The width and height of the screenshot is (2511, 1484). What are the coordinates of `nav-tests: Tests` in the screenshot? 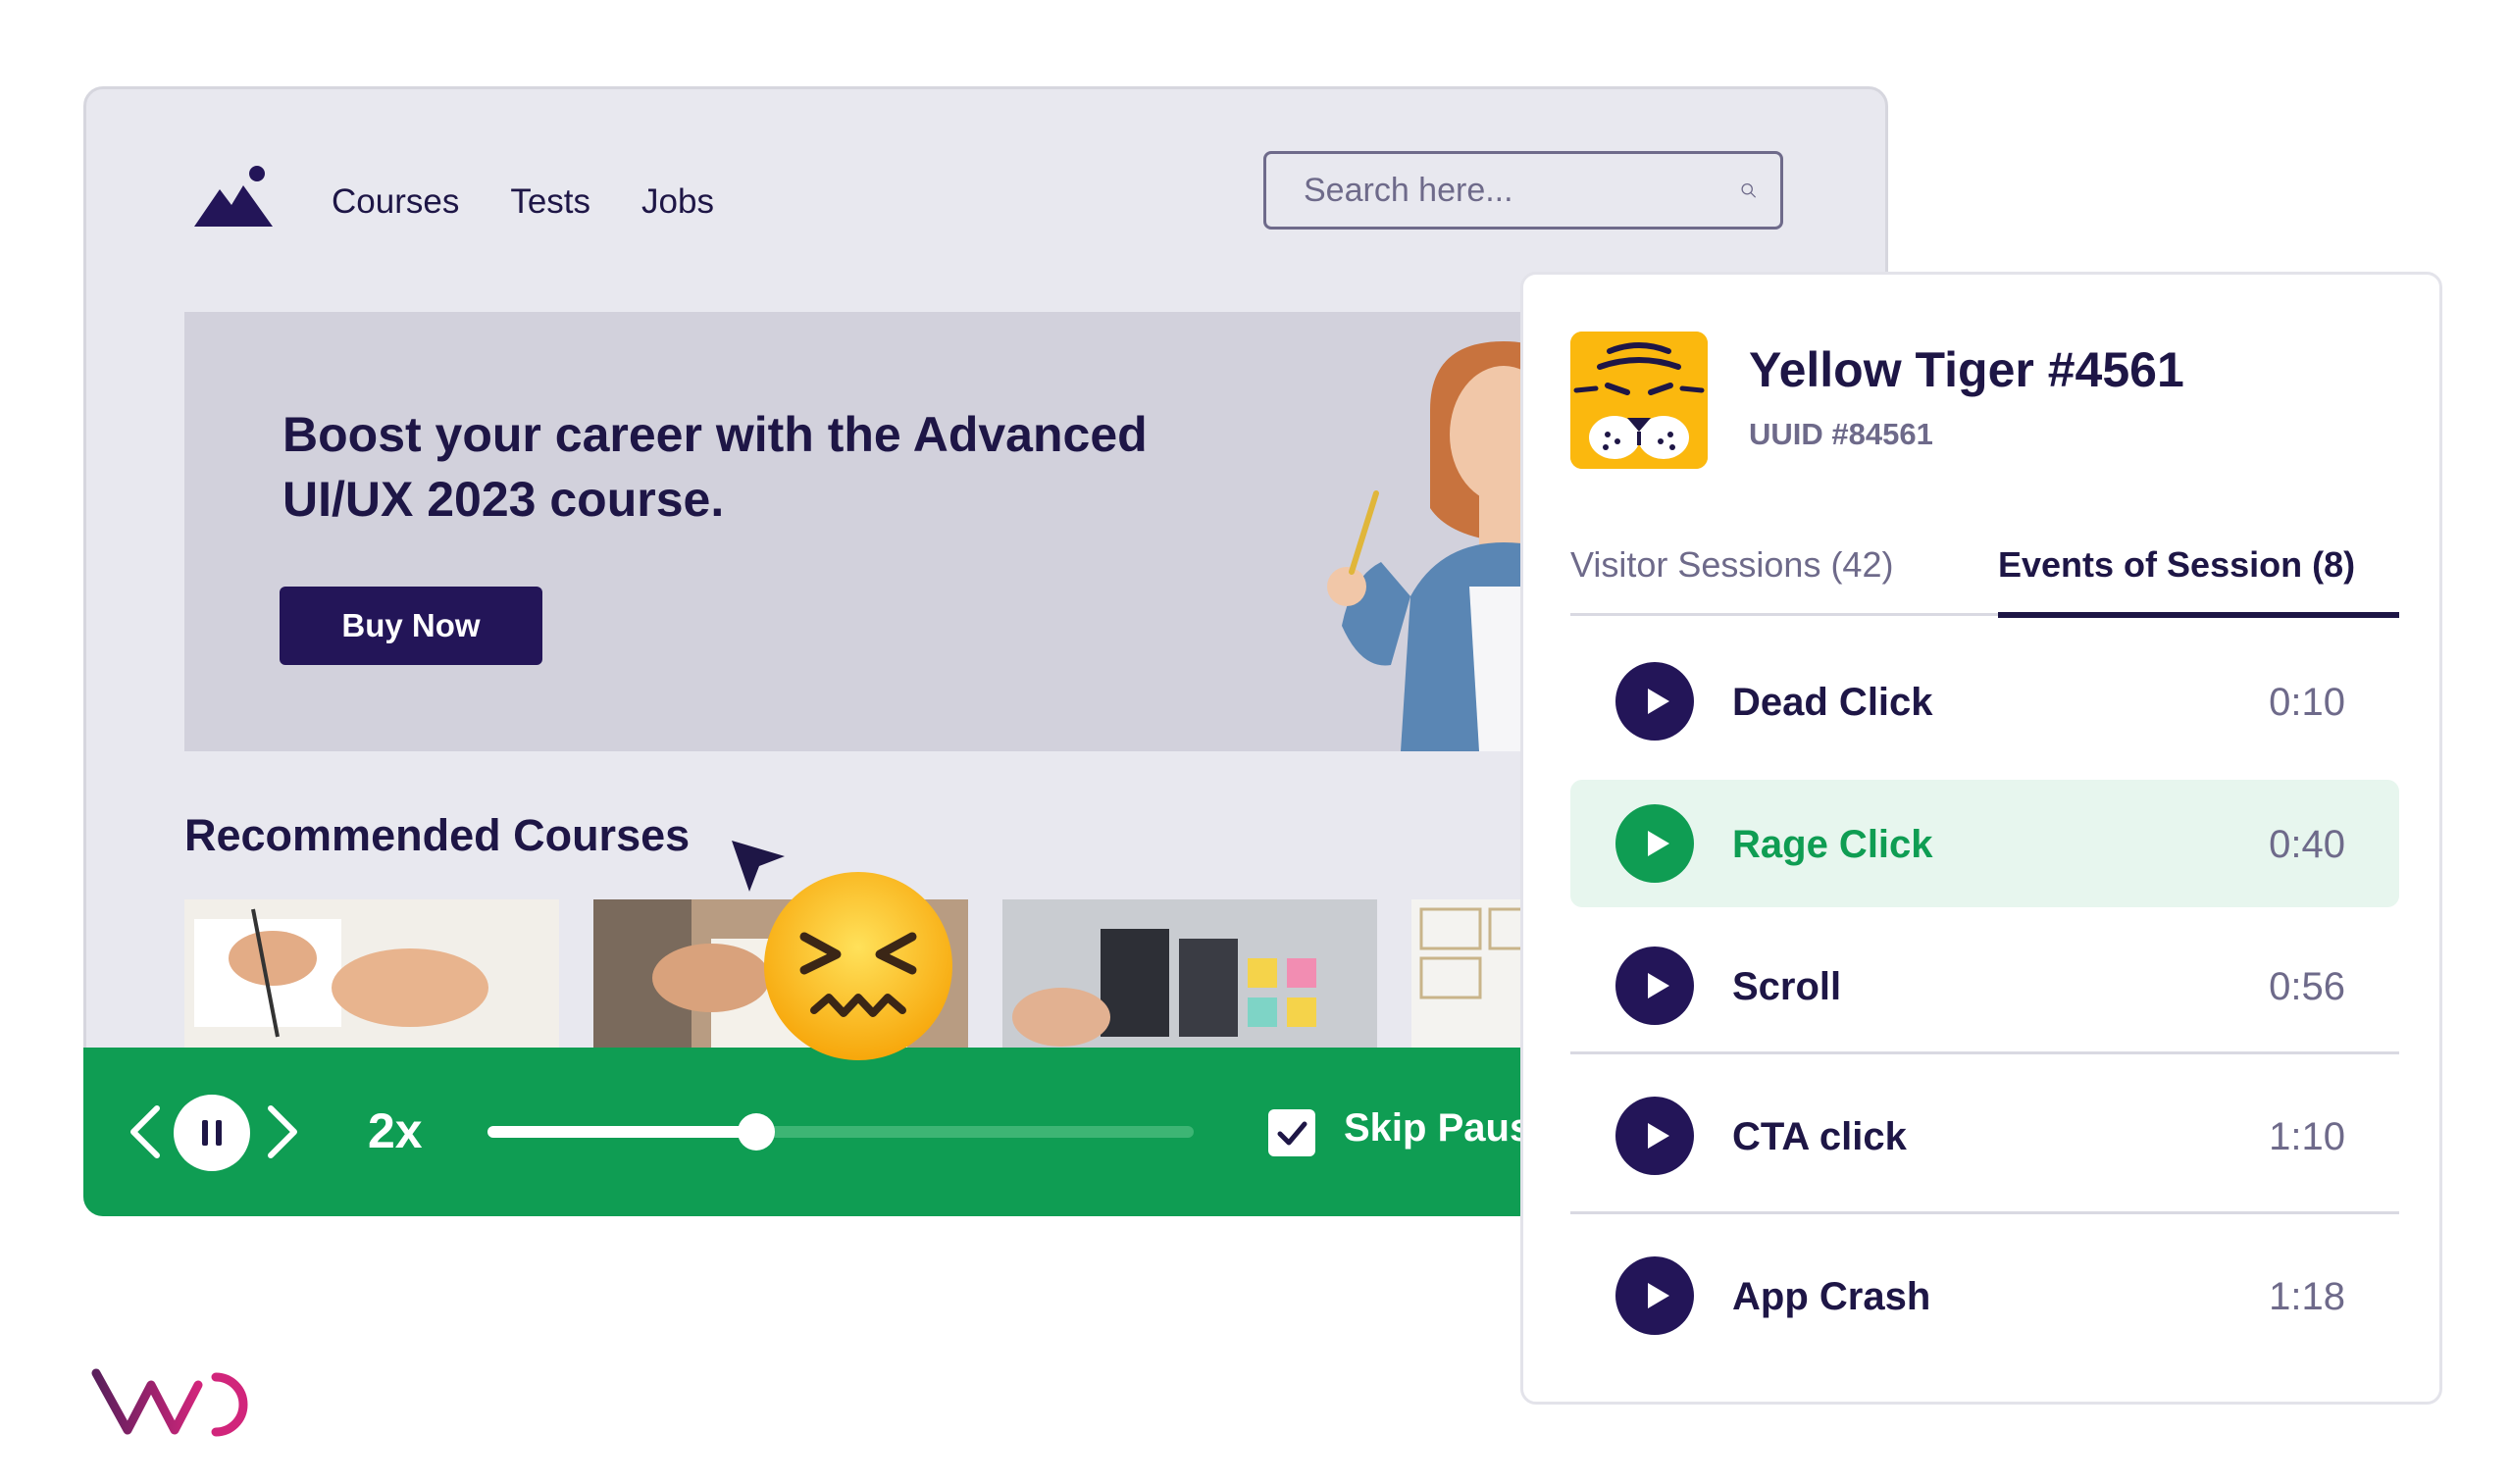 It's located at (550, 202).